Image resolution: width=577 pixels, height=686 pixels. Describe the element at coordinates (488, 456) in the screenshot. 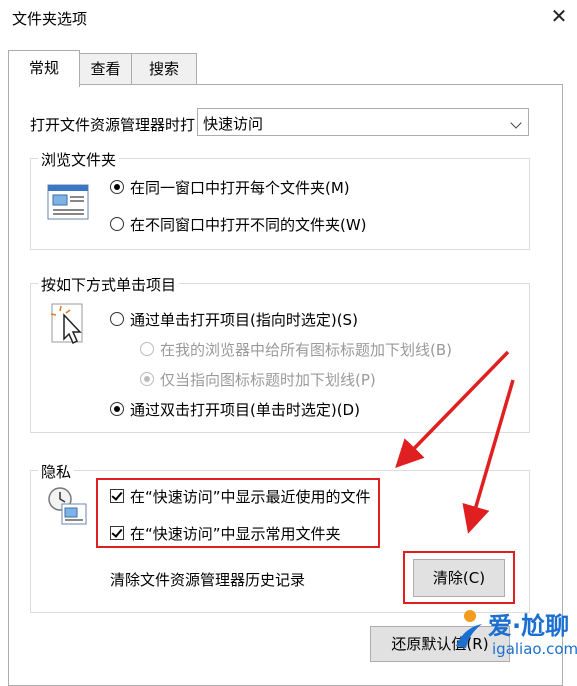

I see `arrow-to-clear-button` at that location.